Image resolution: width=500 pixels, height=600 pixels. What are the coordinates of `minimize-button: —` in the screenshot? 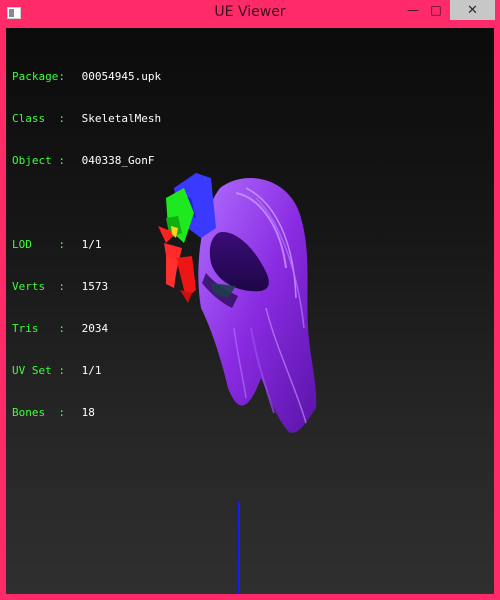 It's located at (413, 10).